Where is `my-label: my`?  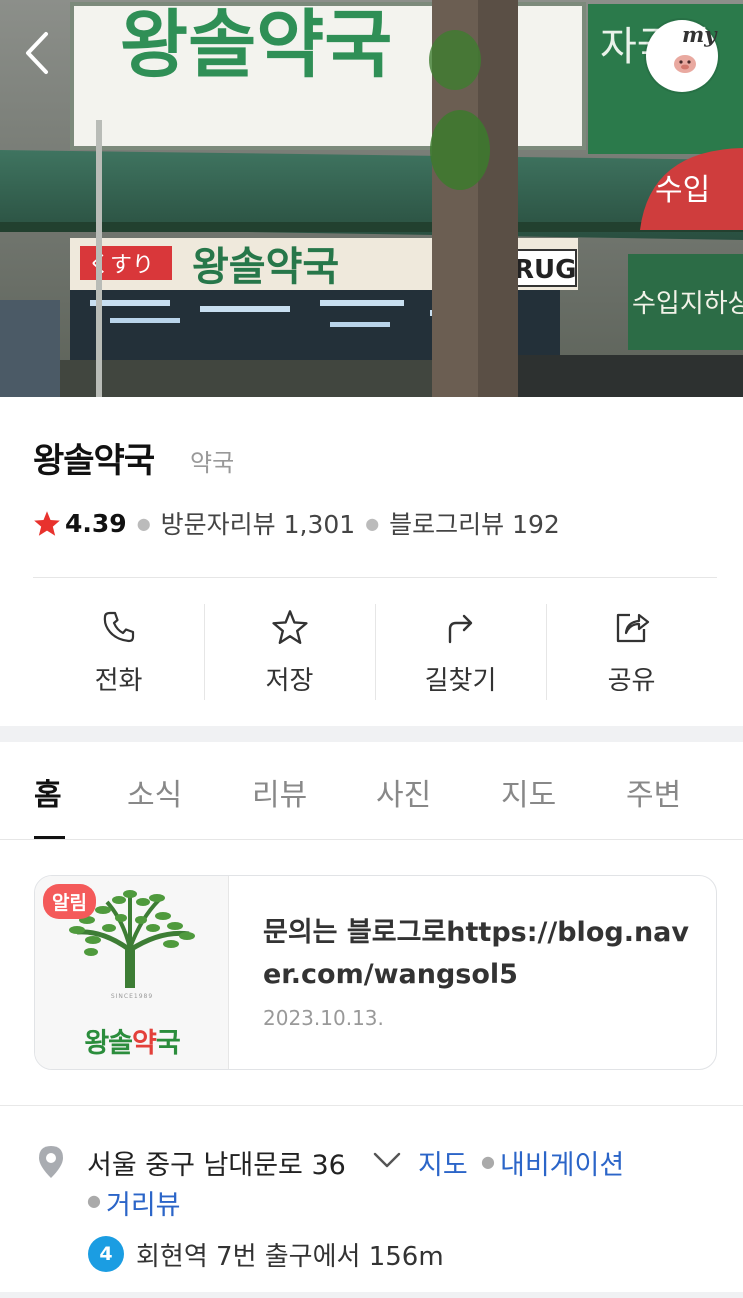 my-label: my is located at coordinates (699, 34).